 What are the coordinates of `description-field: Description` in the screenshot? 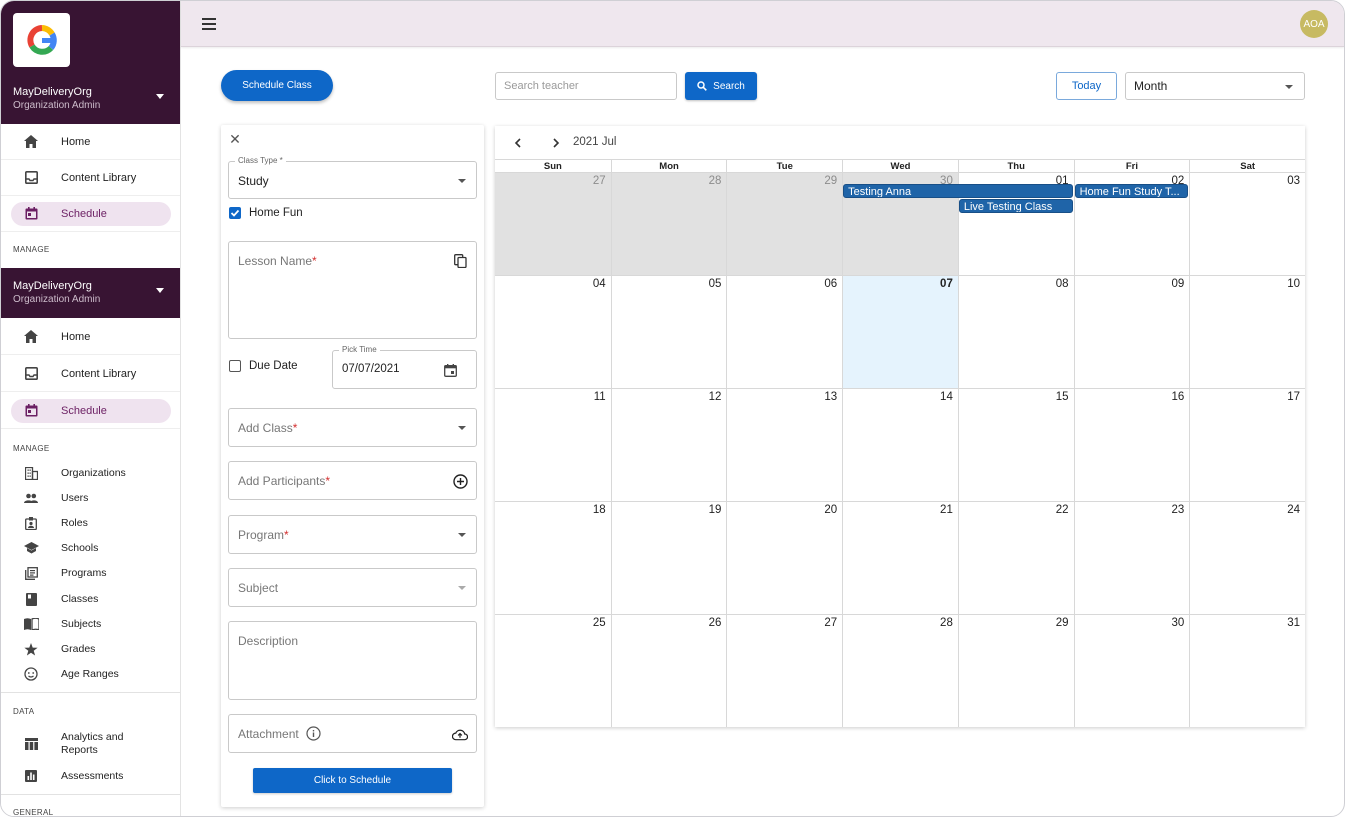 It's located at (352, 660).